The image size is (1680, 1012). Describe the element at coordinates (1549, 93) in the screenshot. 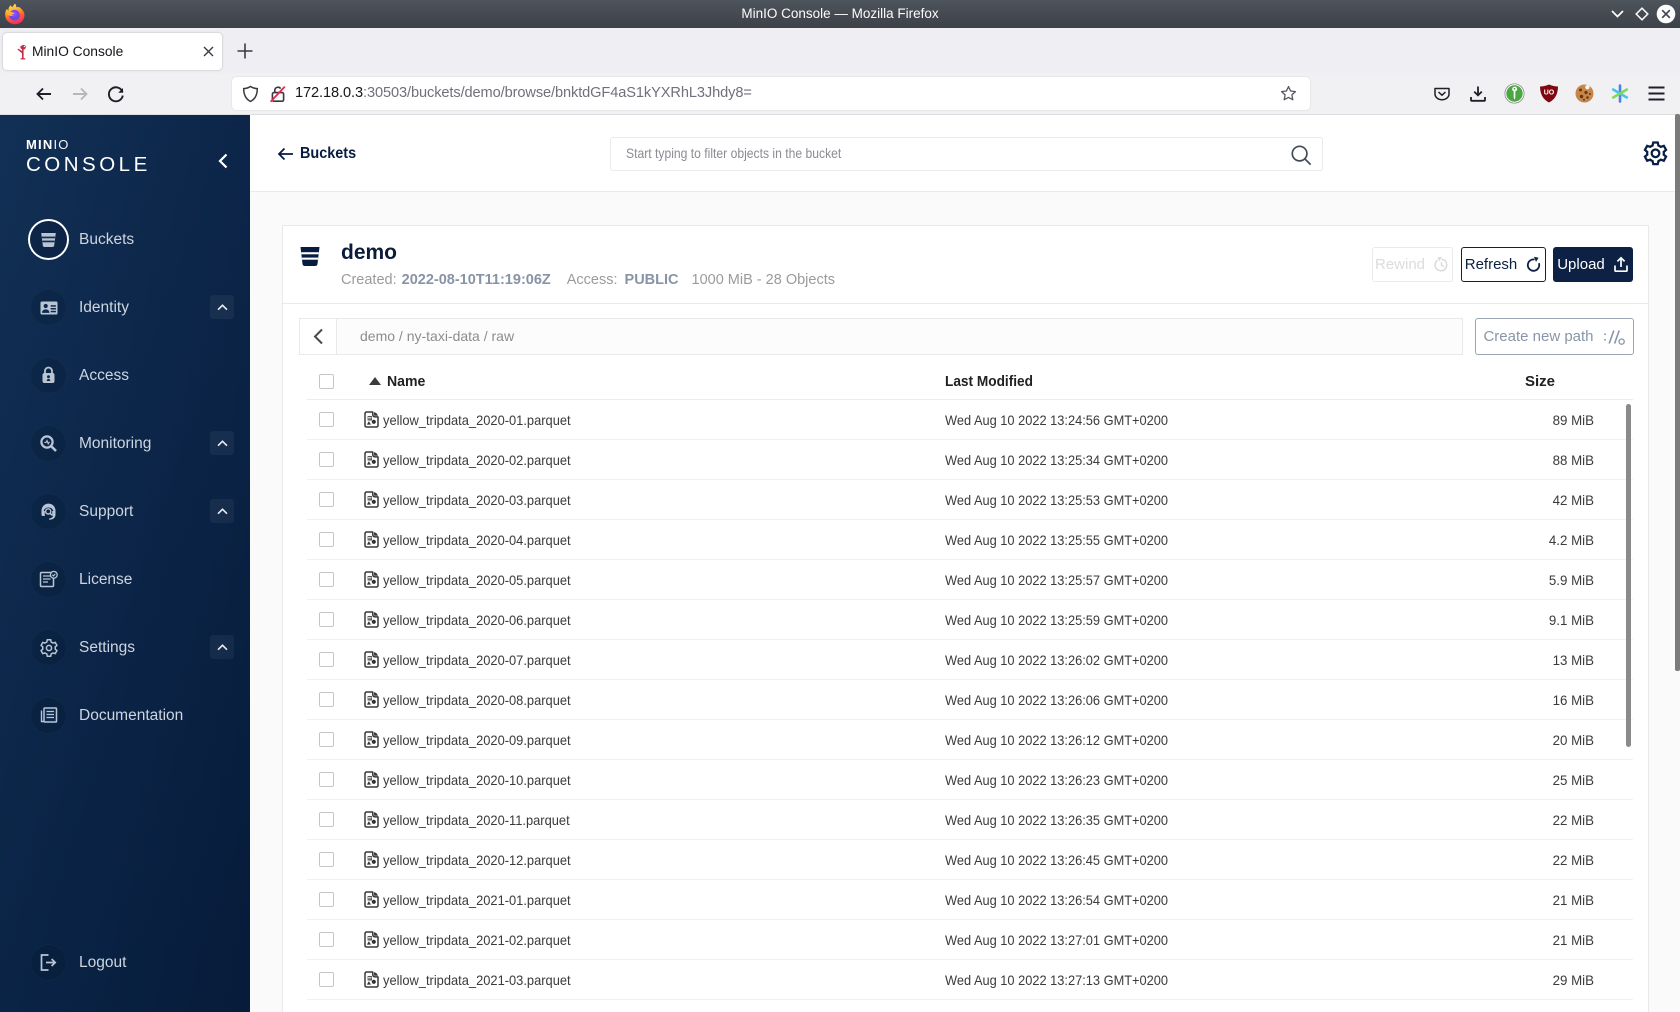

I see `svg-text: UO` at that location.